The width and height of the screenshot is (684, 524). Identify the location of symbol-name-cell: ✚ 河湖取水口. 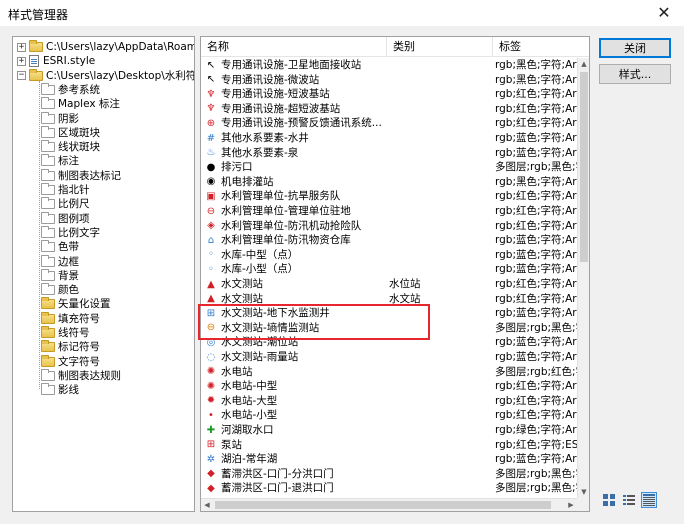
(296, 430).